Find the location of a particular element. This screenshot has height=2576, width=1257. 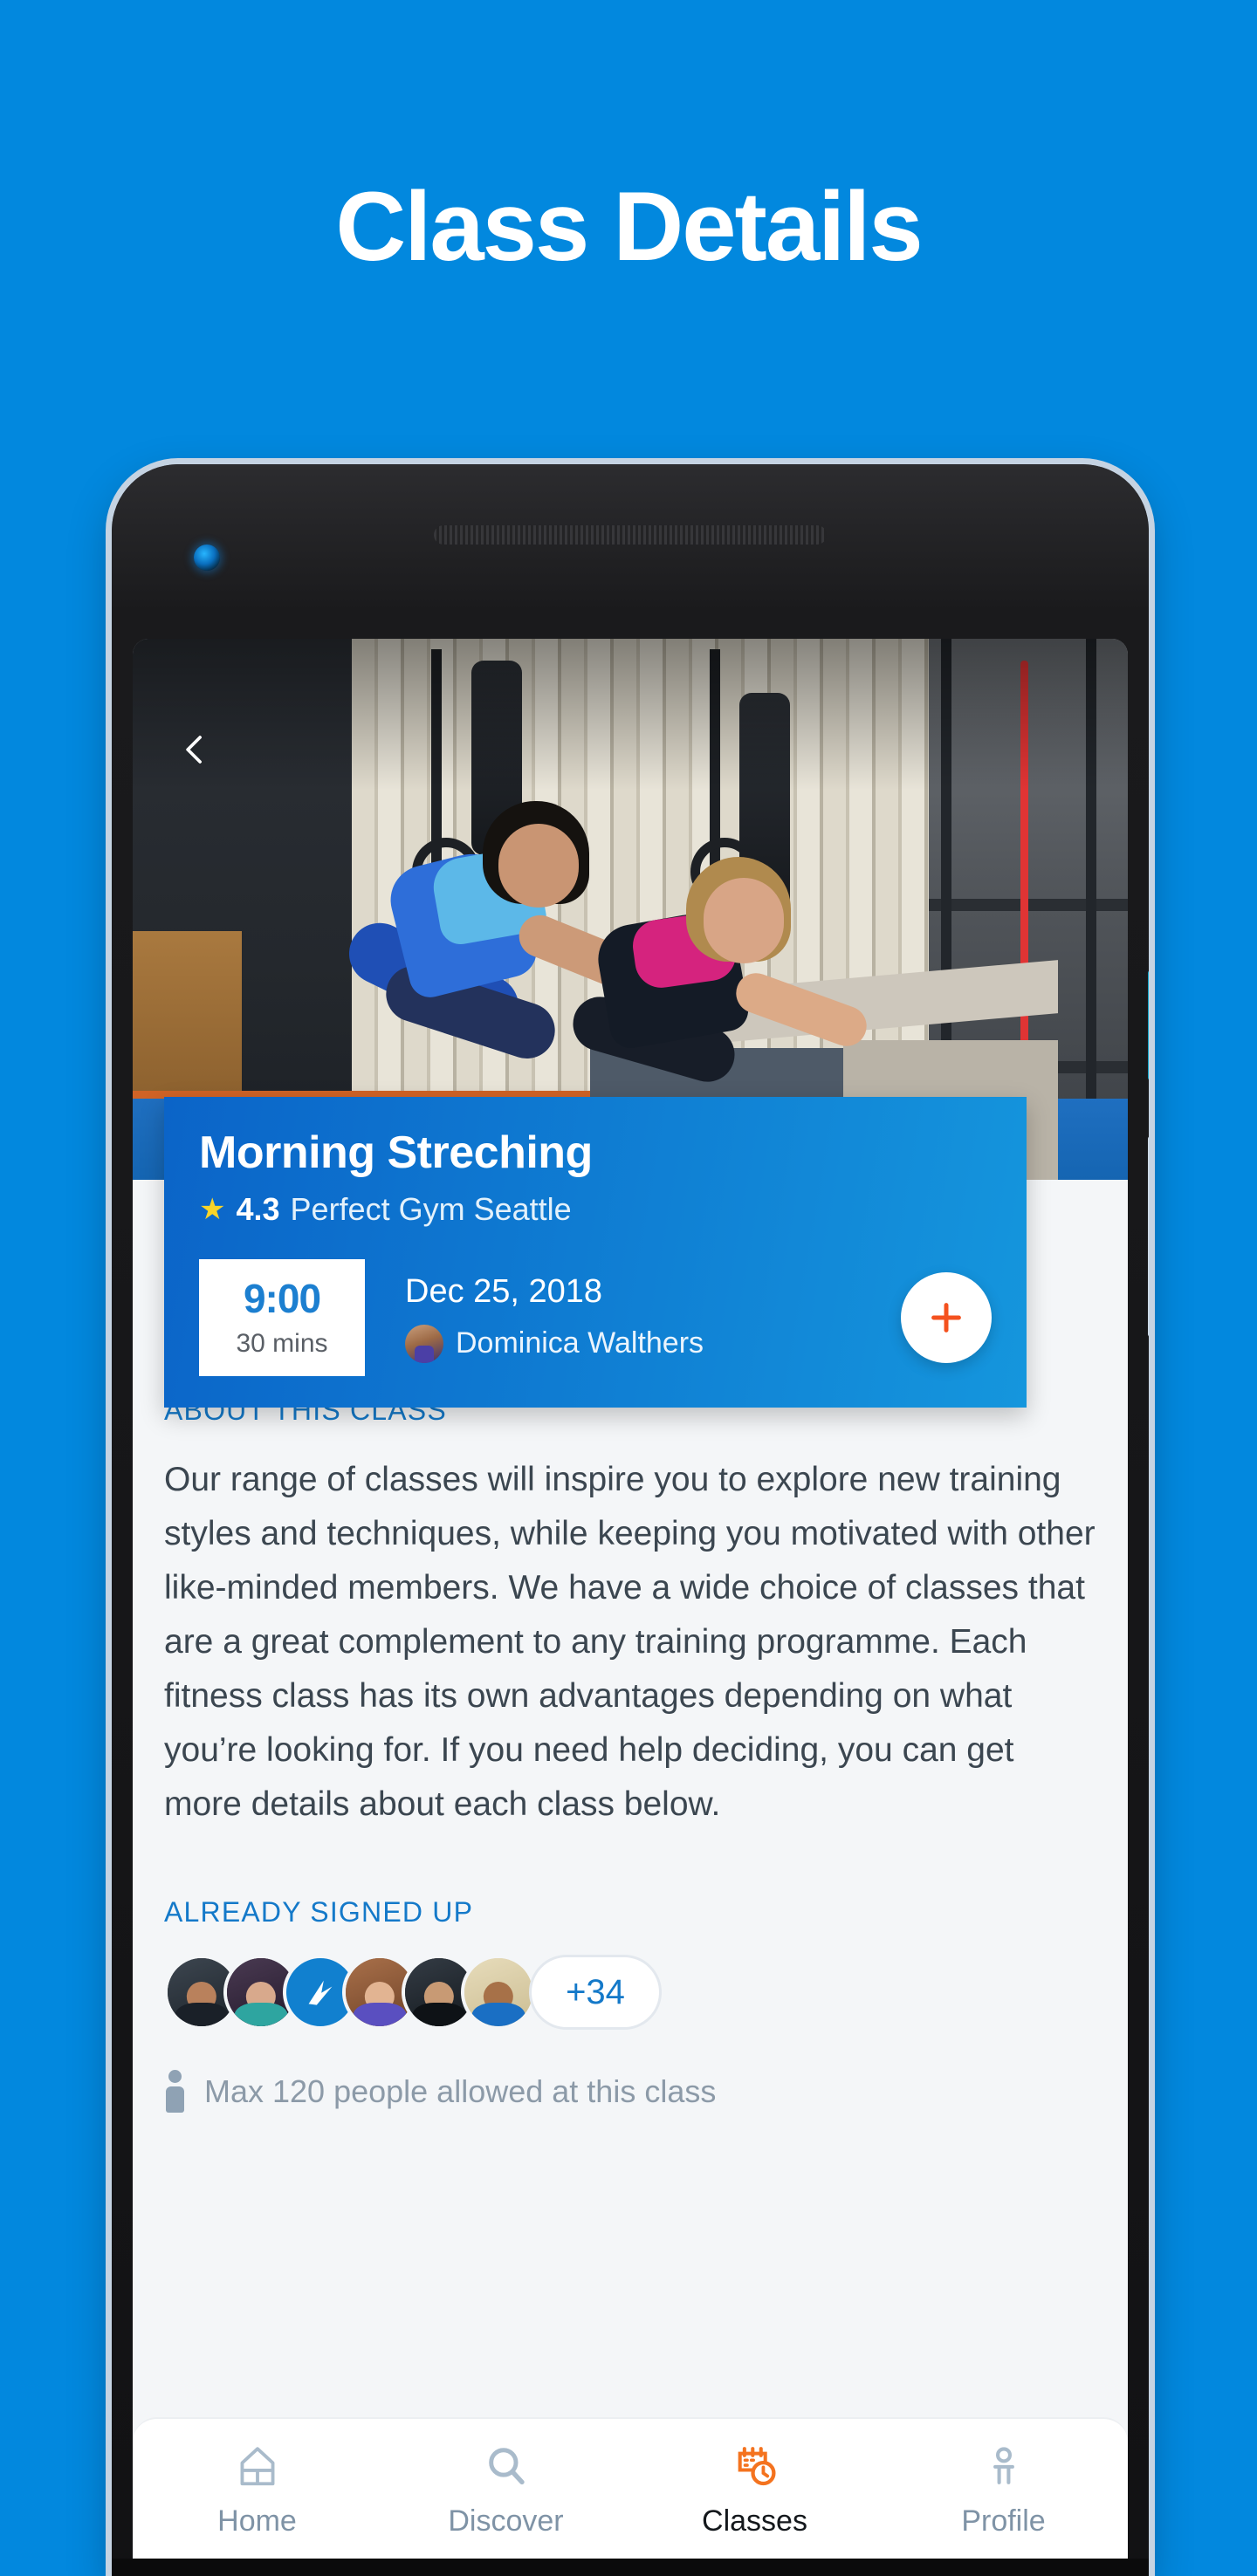

class-date: Dec 25, 2018 is located at coordinates (504, 1291).